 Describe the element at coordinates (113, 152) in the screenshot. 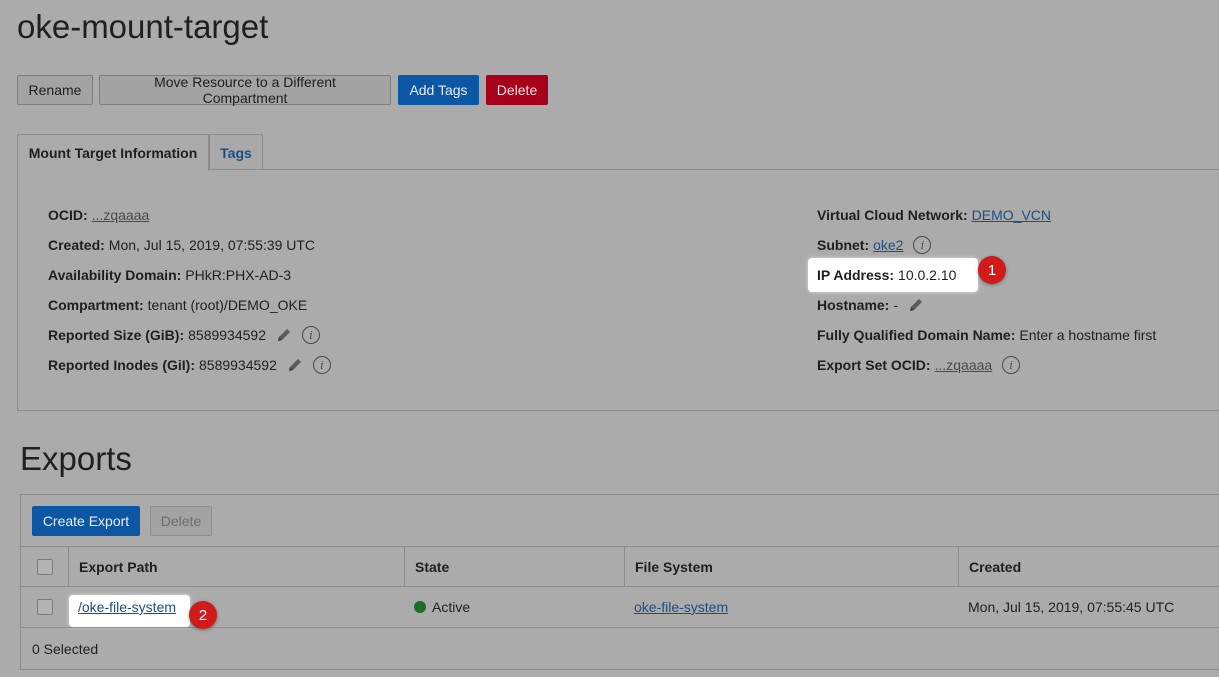

I see `tab-mount-target-information: Mount Target Information` at that location.